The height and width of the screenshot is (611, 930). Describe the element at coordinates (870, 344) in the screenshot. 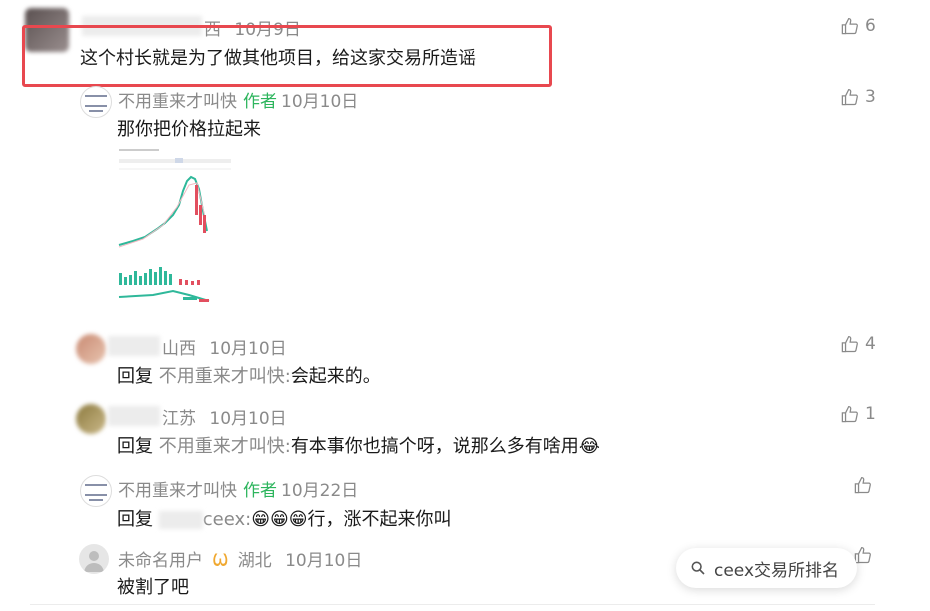

I see `like-count: 4` at that location.